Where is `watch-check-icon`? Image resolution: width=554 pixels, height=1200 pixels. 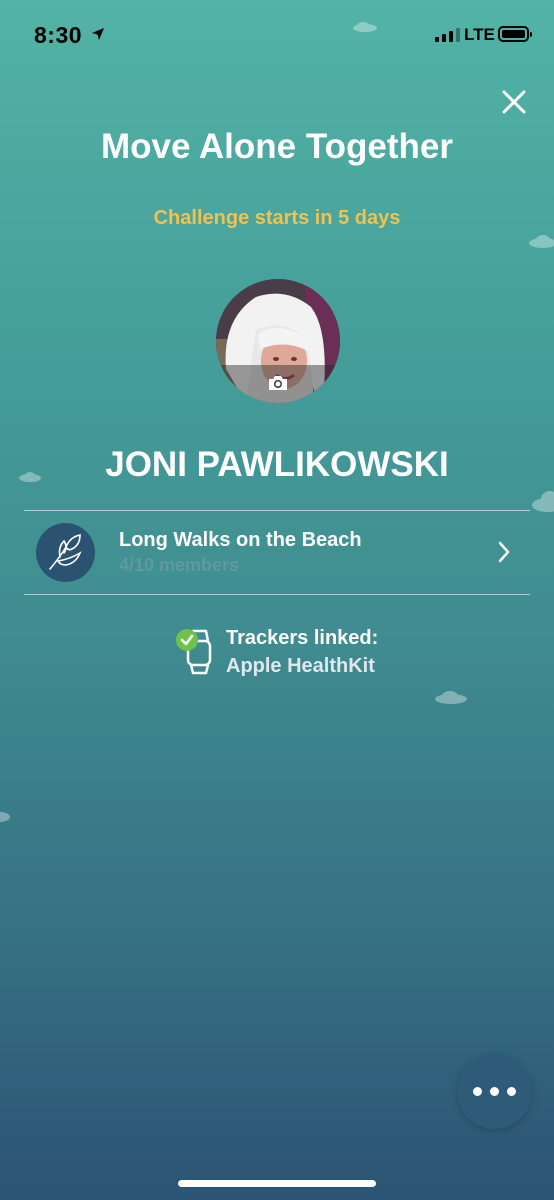
watch-check-icon is located at coordinates (194, 652).